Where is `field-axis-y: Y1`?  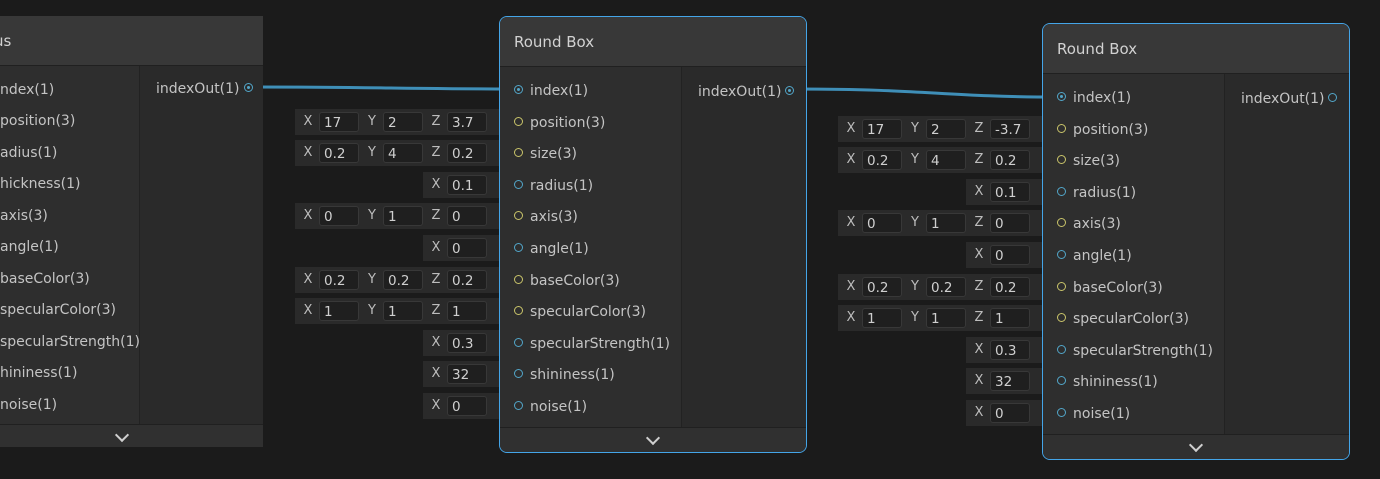
field-axis-y: Y1 is located at coordinates (936, 223).